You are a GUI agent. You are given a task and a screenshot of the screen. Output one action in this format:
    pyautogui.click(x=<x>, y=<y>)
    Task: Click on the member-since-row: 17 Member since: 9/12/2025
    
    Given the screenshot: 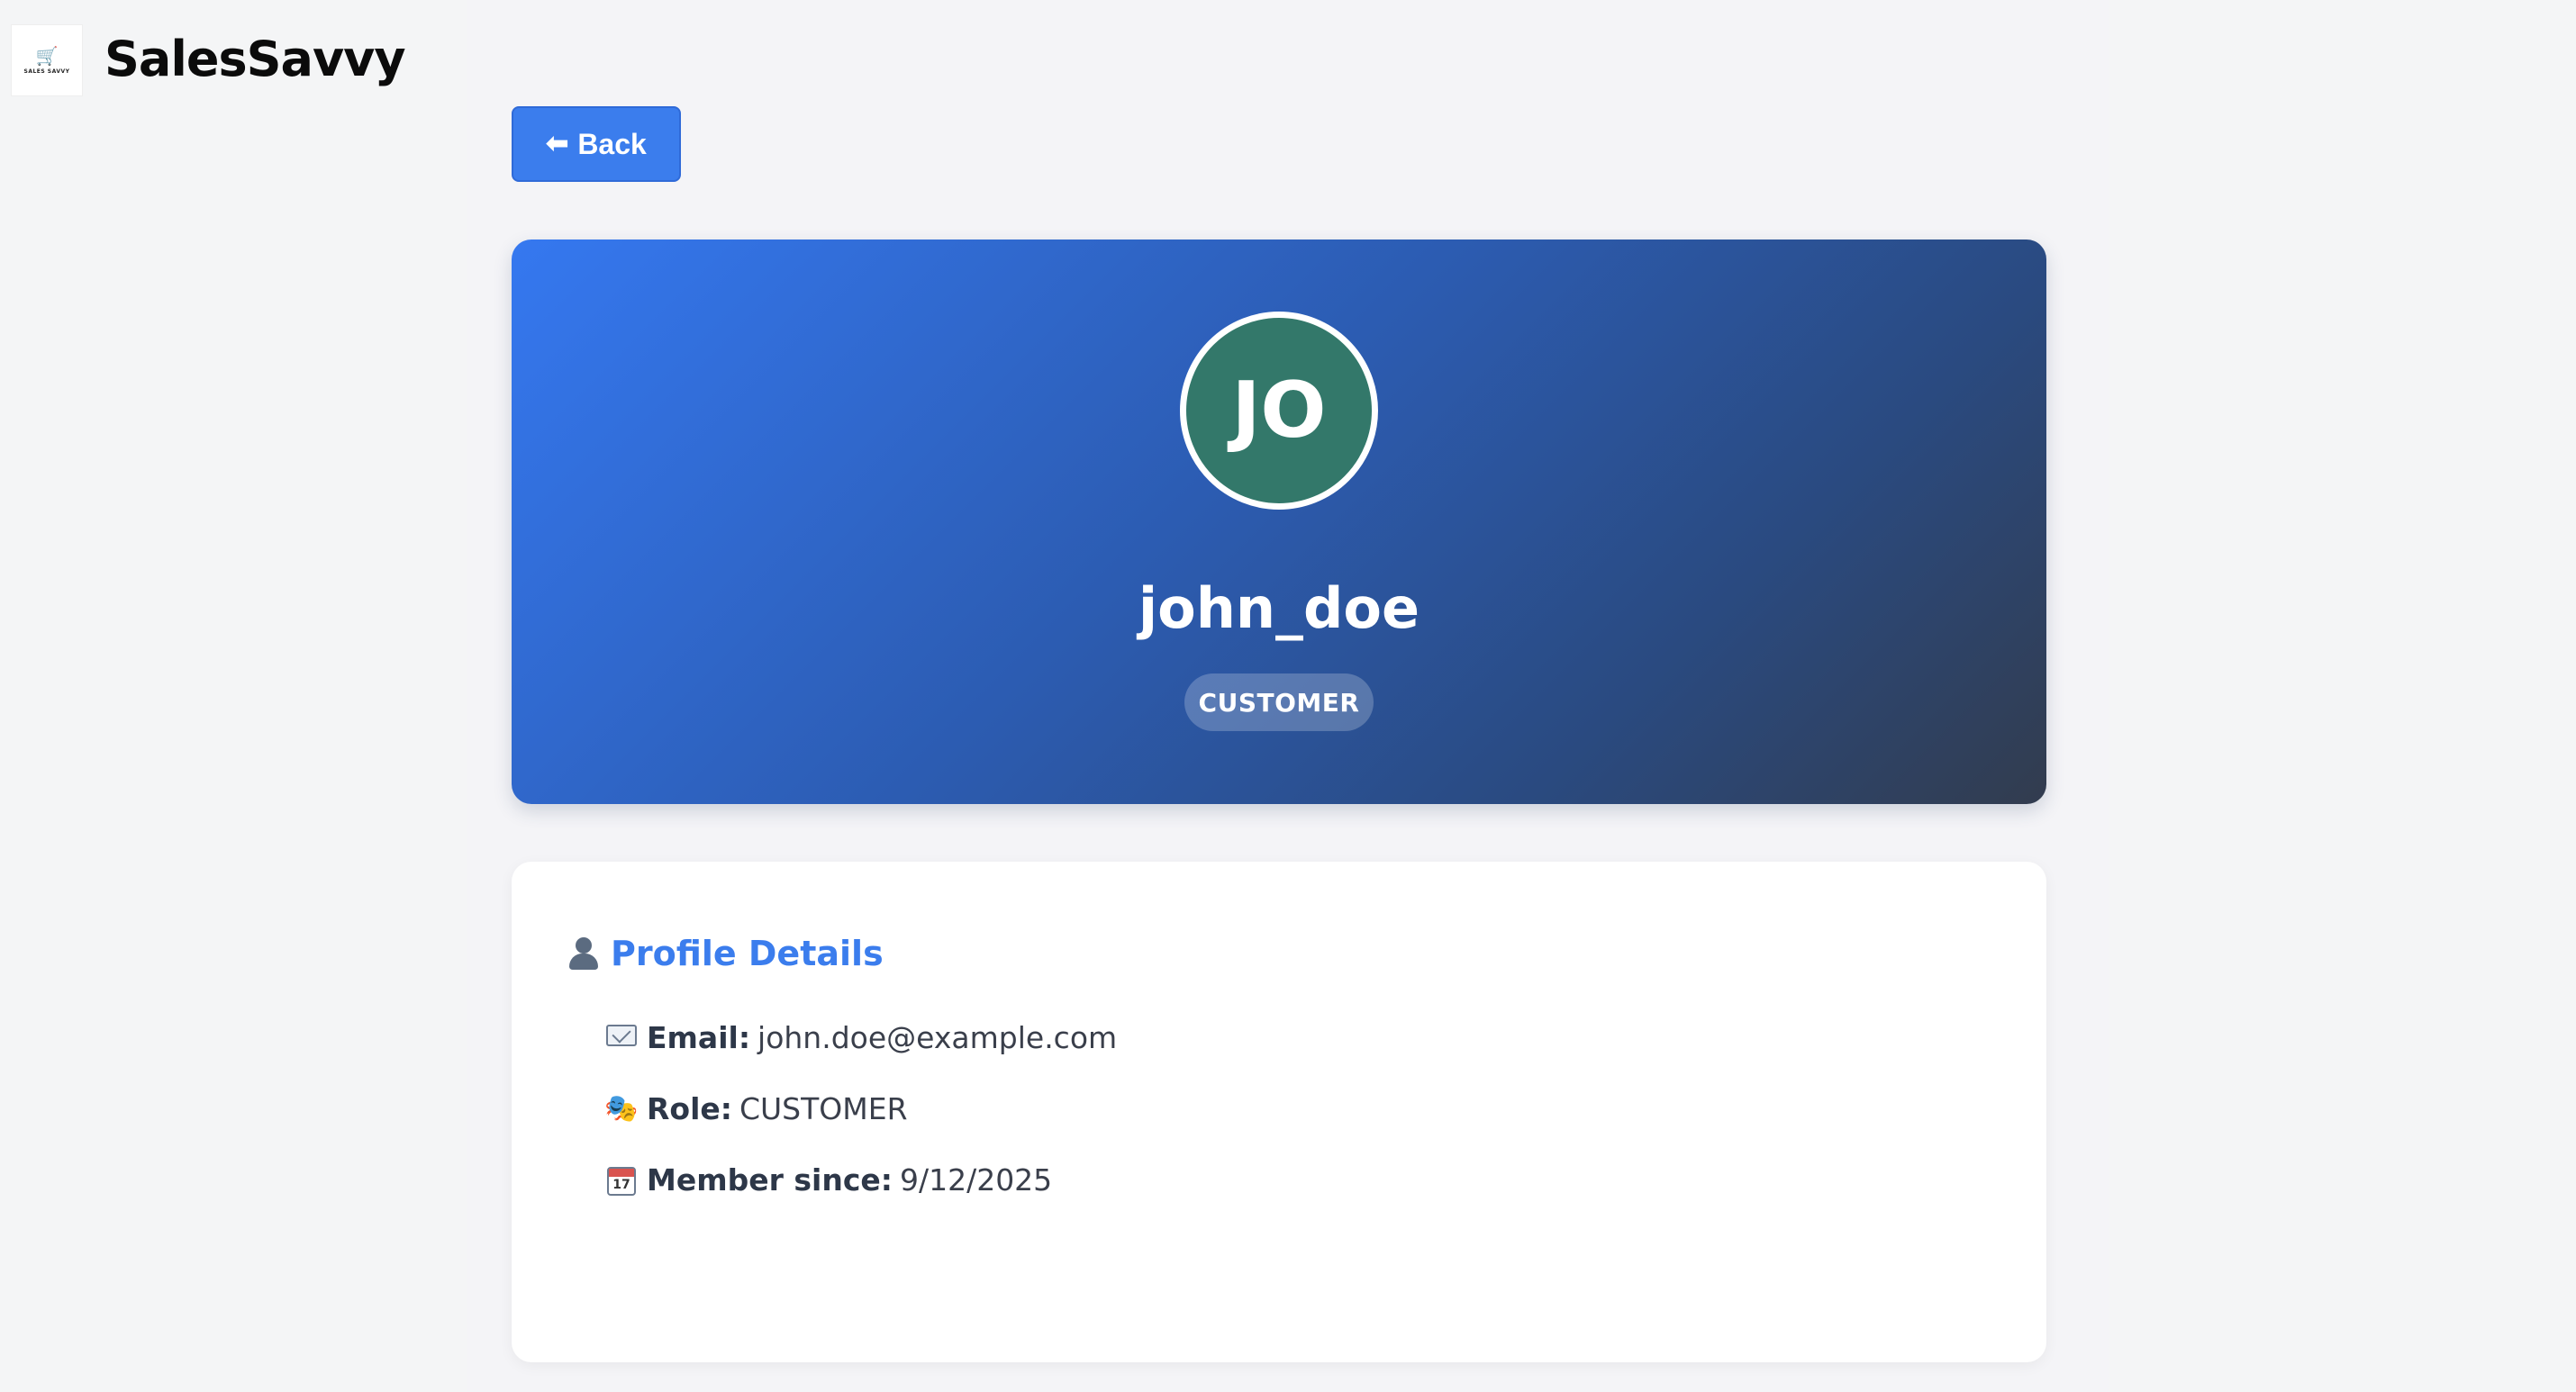 What is the action you would take?
    pyautogui.click(x=827, y=1179)
    